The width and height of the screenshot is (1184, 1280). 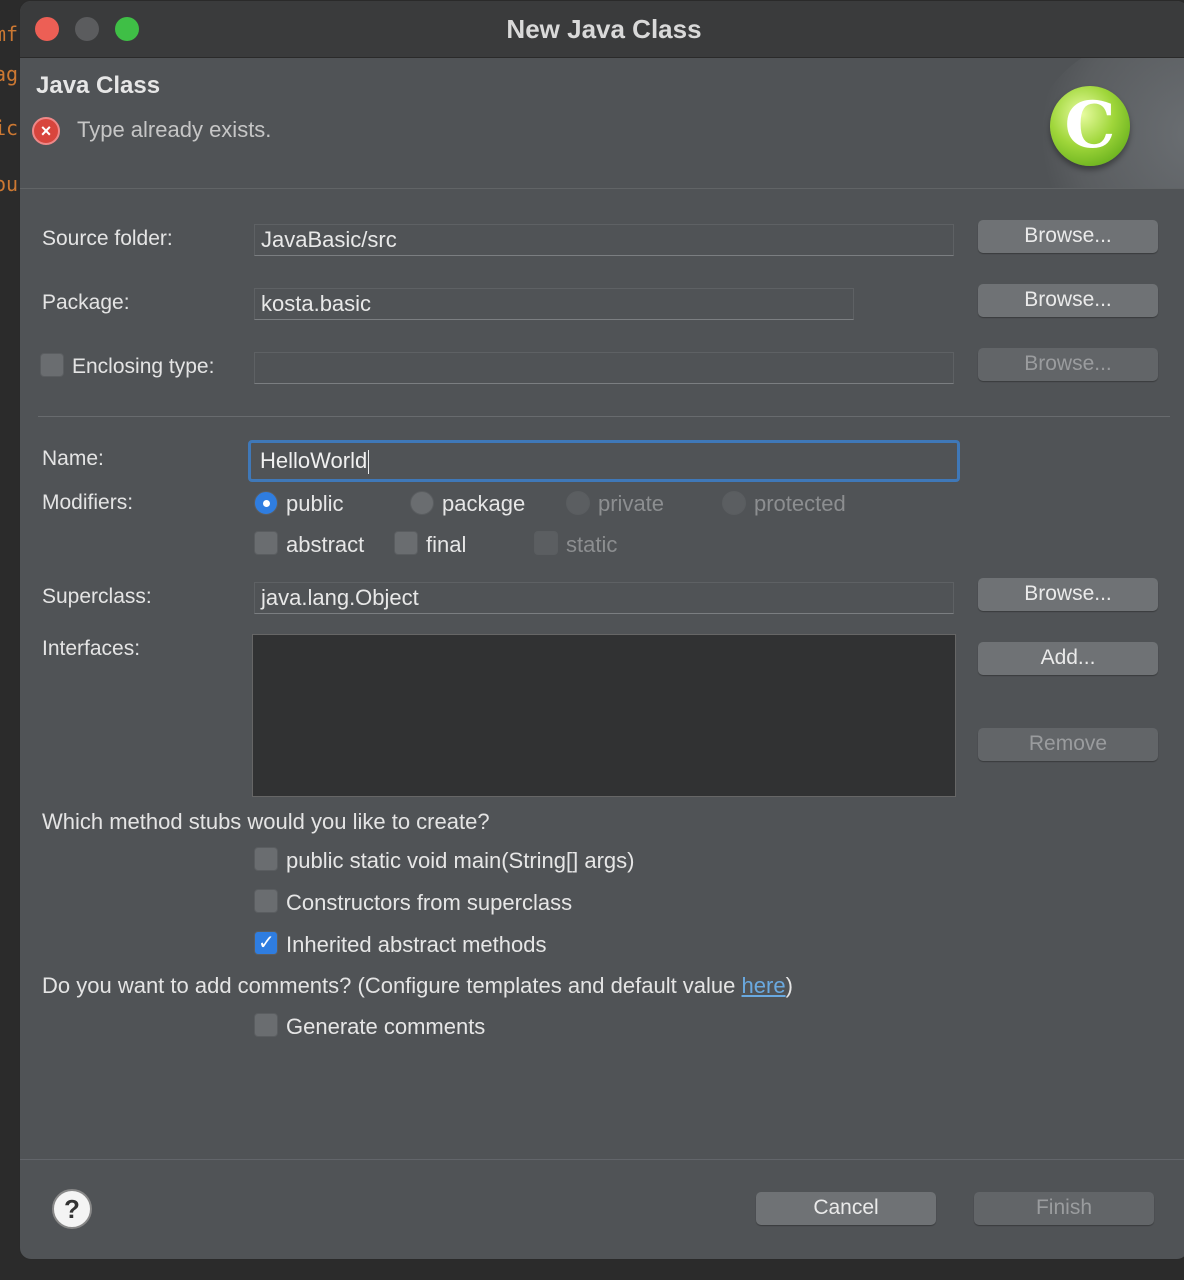 What do you see at coordinates (484, 503) in the screenshot?
I see `modifier-package-label: package` at bounding box center [484, 503].